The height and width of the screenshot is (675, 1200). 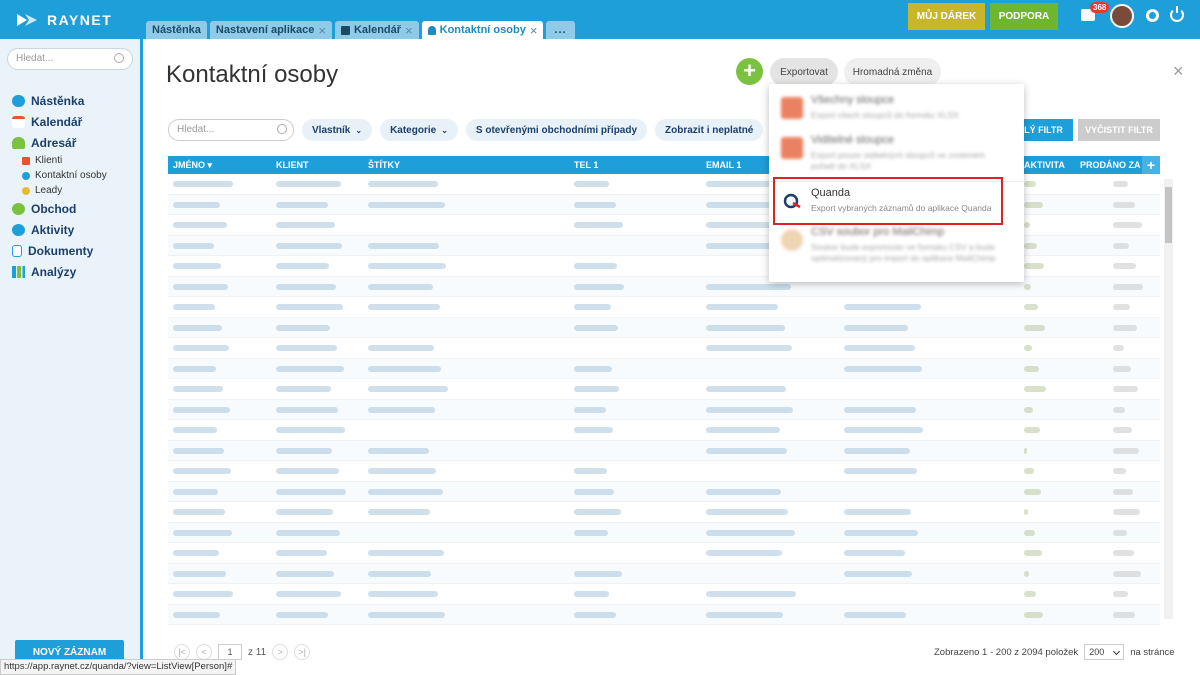 What do you see at coordinates (252, 74) in the screenshot?
I see `page-title: Kontaktní osoby` at bounding box center [252, 74].